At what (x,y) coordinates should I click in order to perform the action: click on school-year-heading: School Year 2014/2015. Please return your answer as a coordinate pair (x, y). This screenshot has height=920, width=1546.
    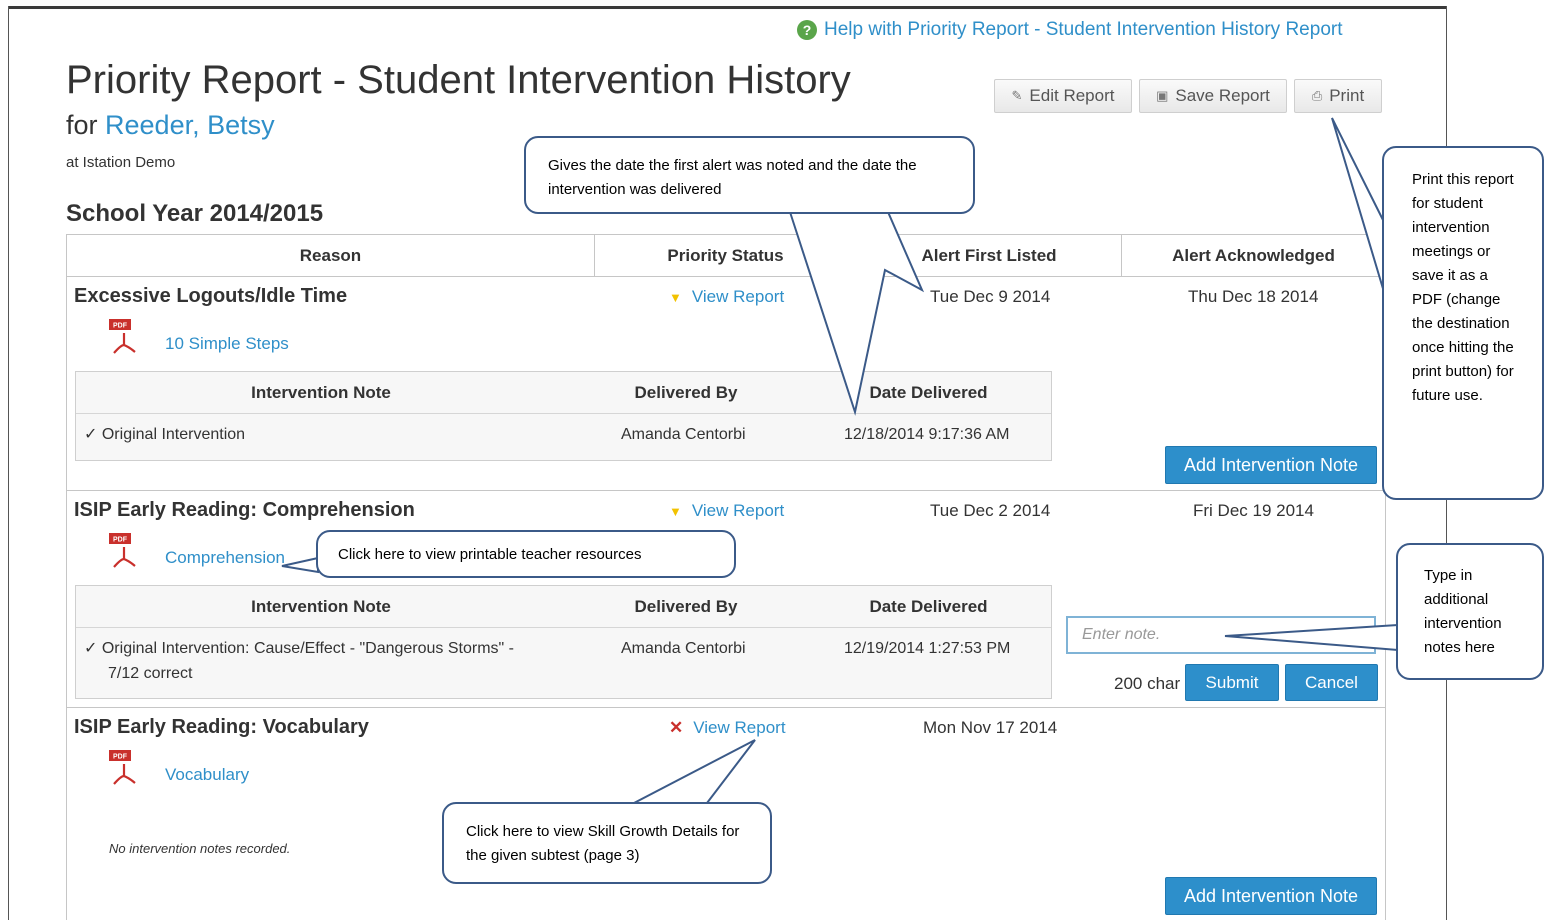
    Looking at the image, I should click on (195, 213).